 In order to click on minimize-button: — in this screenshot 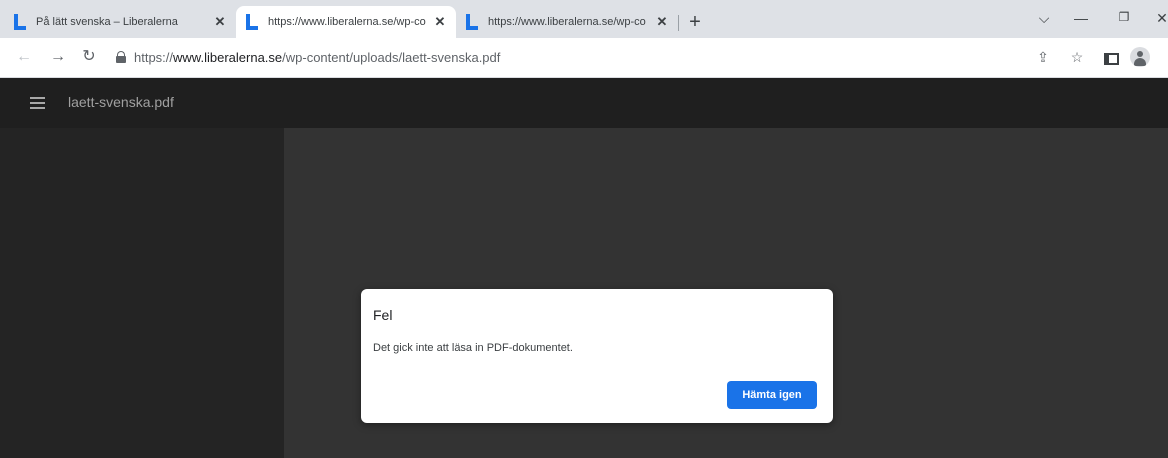, I will do `click(1081, 18)`.